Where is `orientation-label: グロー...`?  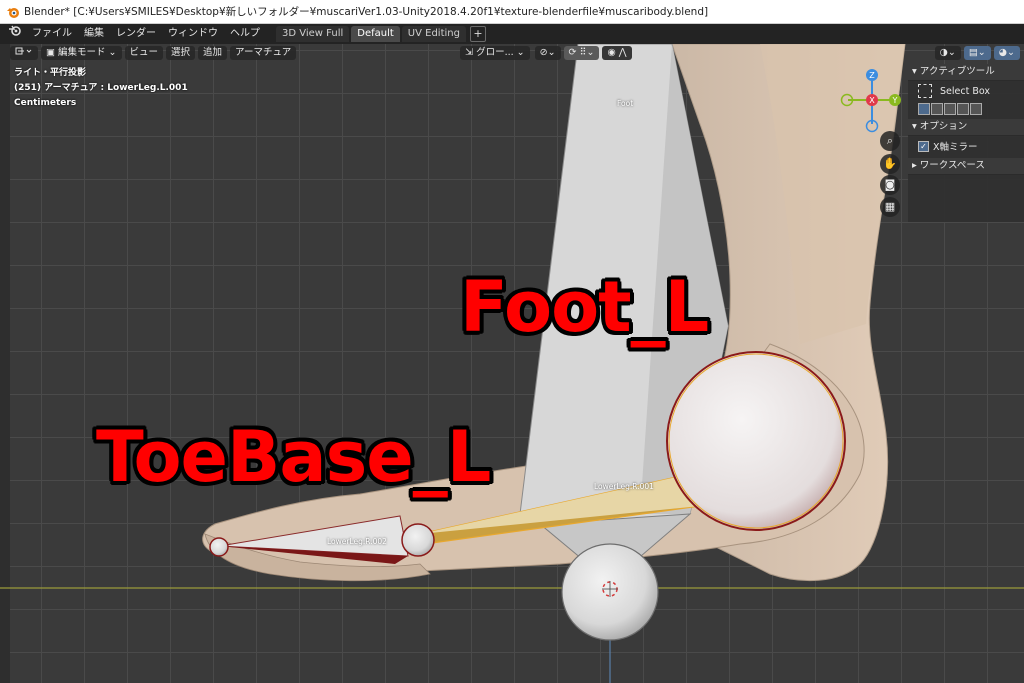 orientation-label: グロー... is located at coordinates (495, 52).